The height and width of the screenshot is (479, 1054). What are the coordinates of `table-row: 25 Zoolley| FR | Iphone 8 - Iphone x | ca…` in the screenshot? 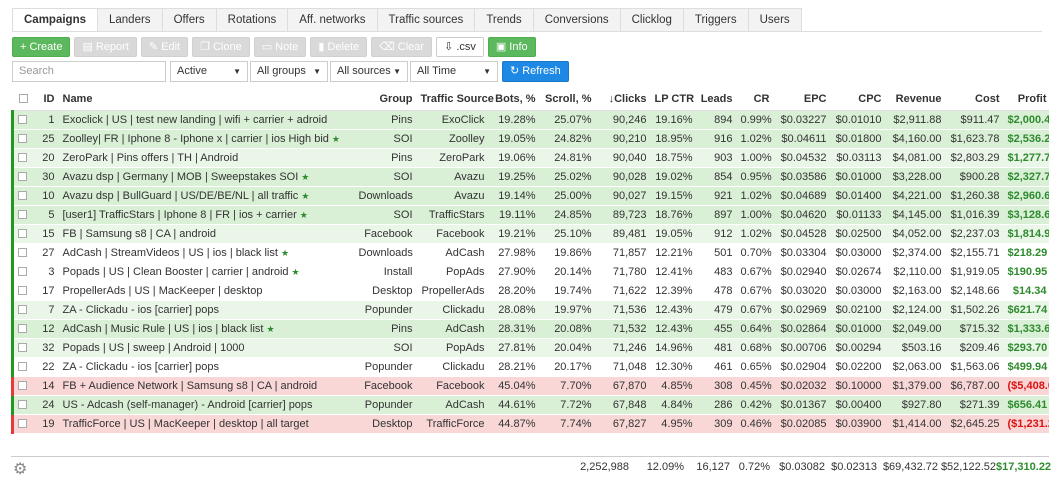 It's located at (530, 139).